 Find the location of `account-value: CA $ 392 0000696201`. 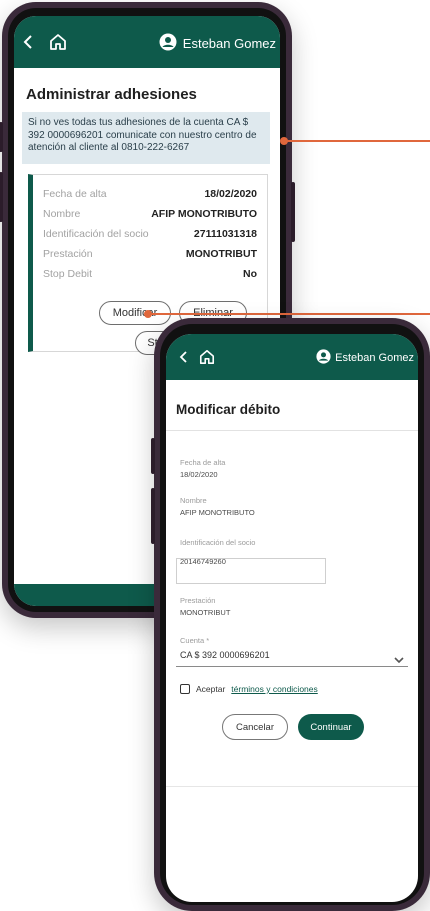

account-value: CA $ 392 0000696201 is located at coordinates (225, 655).